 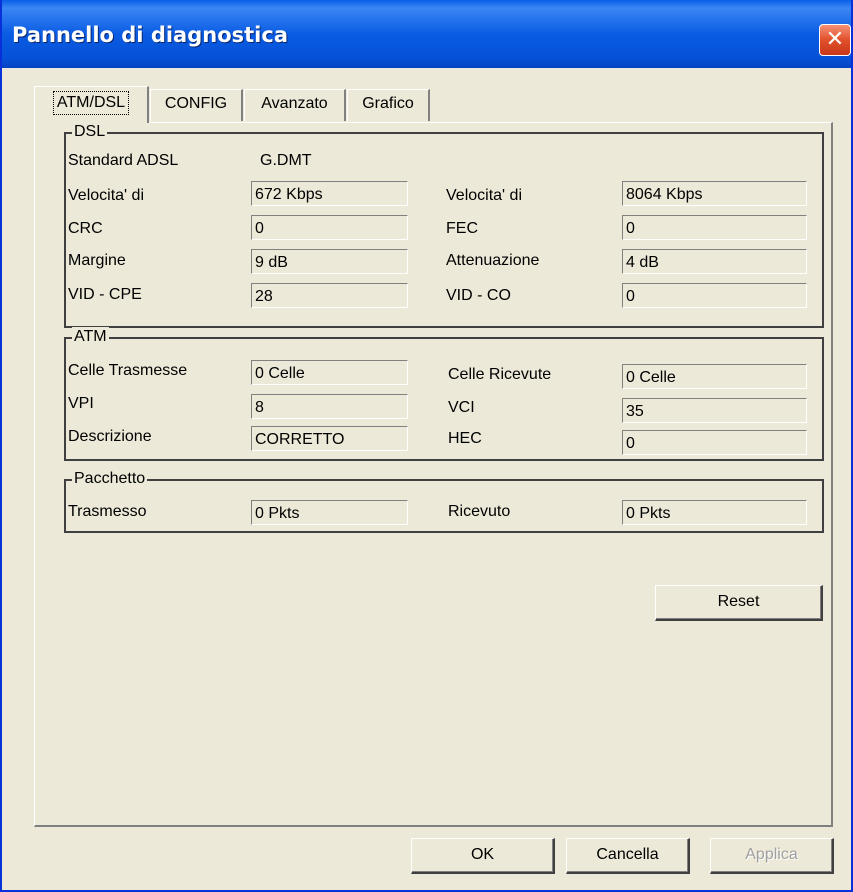 I want to click on margin-label: Margine, so click(x=97, y=260).